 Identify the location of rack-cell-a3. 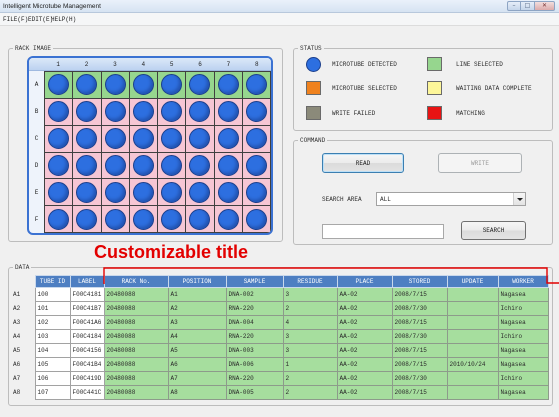
(115, 85).